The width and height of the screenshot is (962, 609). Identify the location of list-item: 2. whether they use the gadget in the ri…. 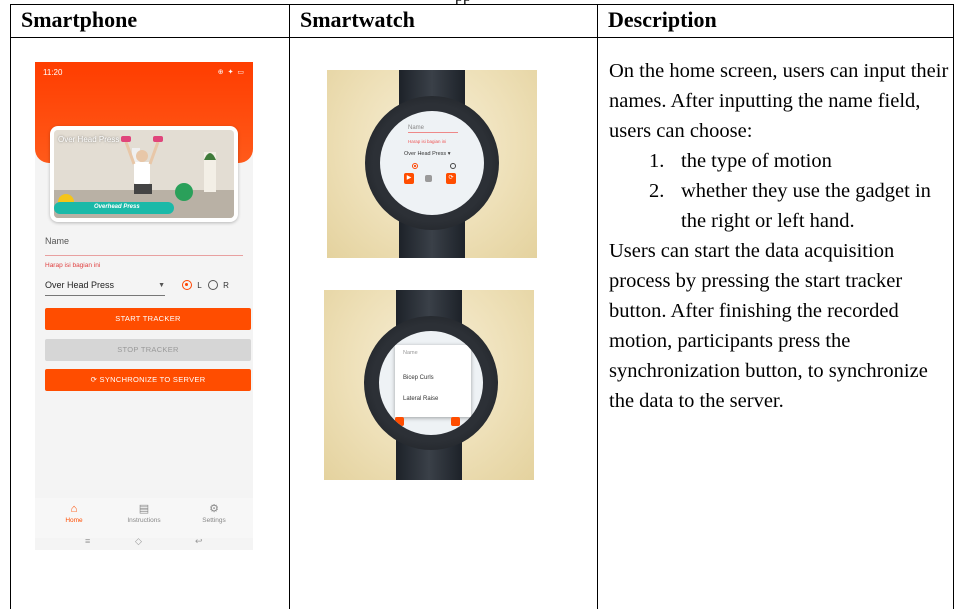
(799, 206).